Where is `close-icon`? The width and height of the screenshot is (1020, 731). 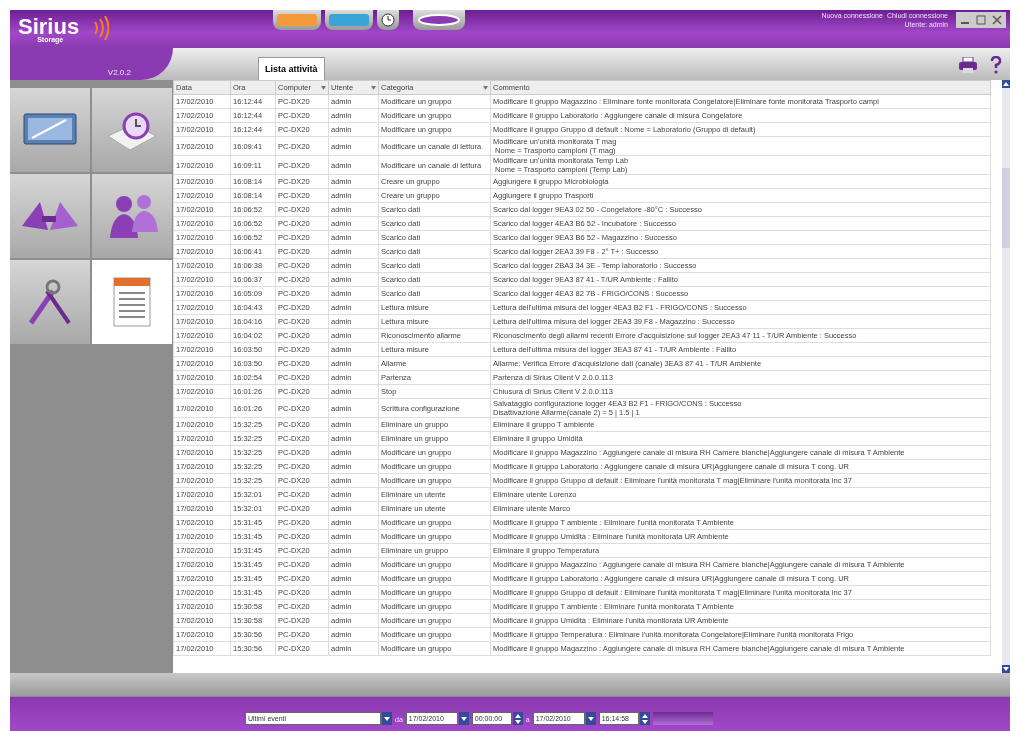
close-icon is located at coordinates (997, 20).